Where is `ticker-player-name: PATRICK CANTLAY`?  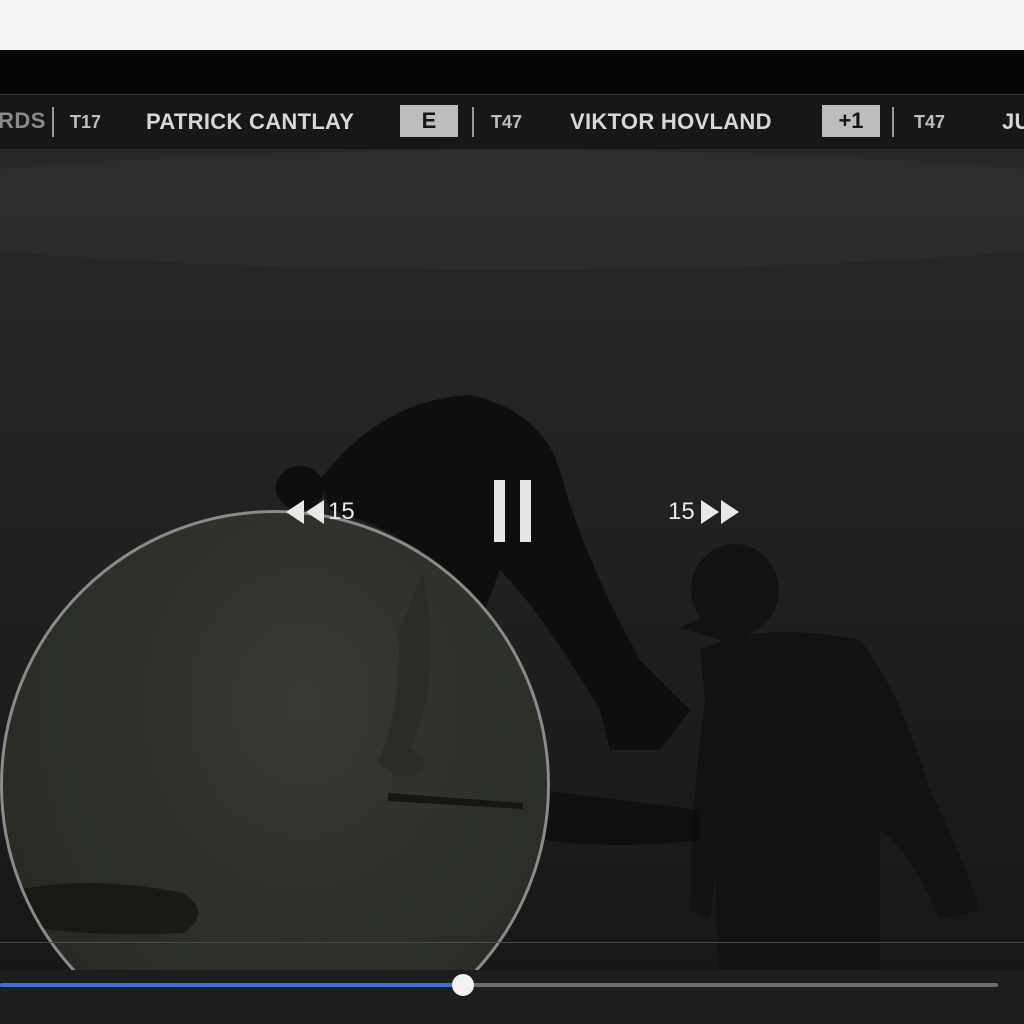 ticker-player-name: PATRICK CANTLAY is located at coordinates (250, 121).